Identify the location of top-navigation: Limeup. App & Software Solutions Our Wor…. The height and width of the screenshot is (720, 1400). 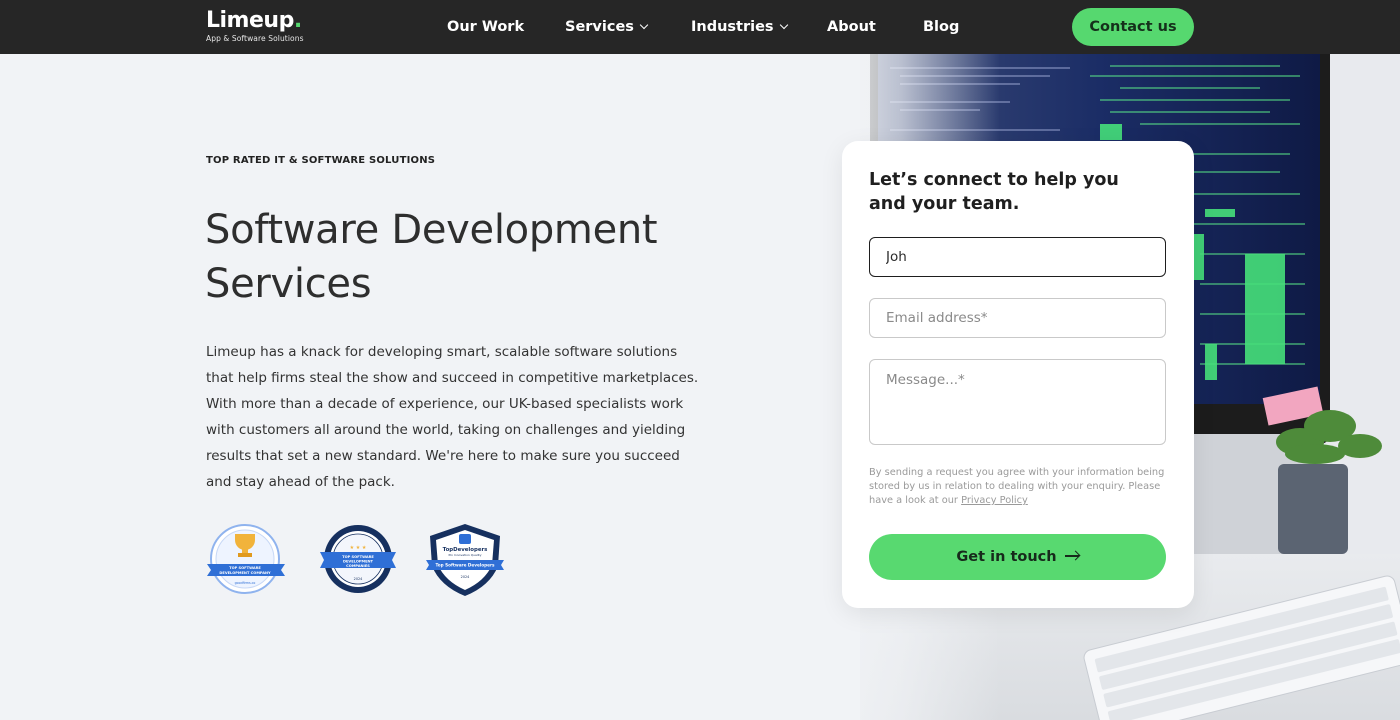
(700, 27).